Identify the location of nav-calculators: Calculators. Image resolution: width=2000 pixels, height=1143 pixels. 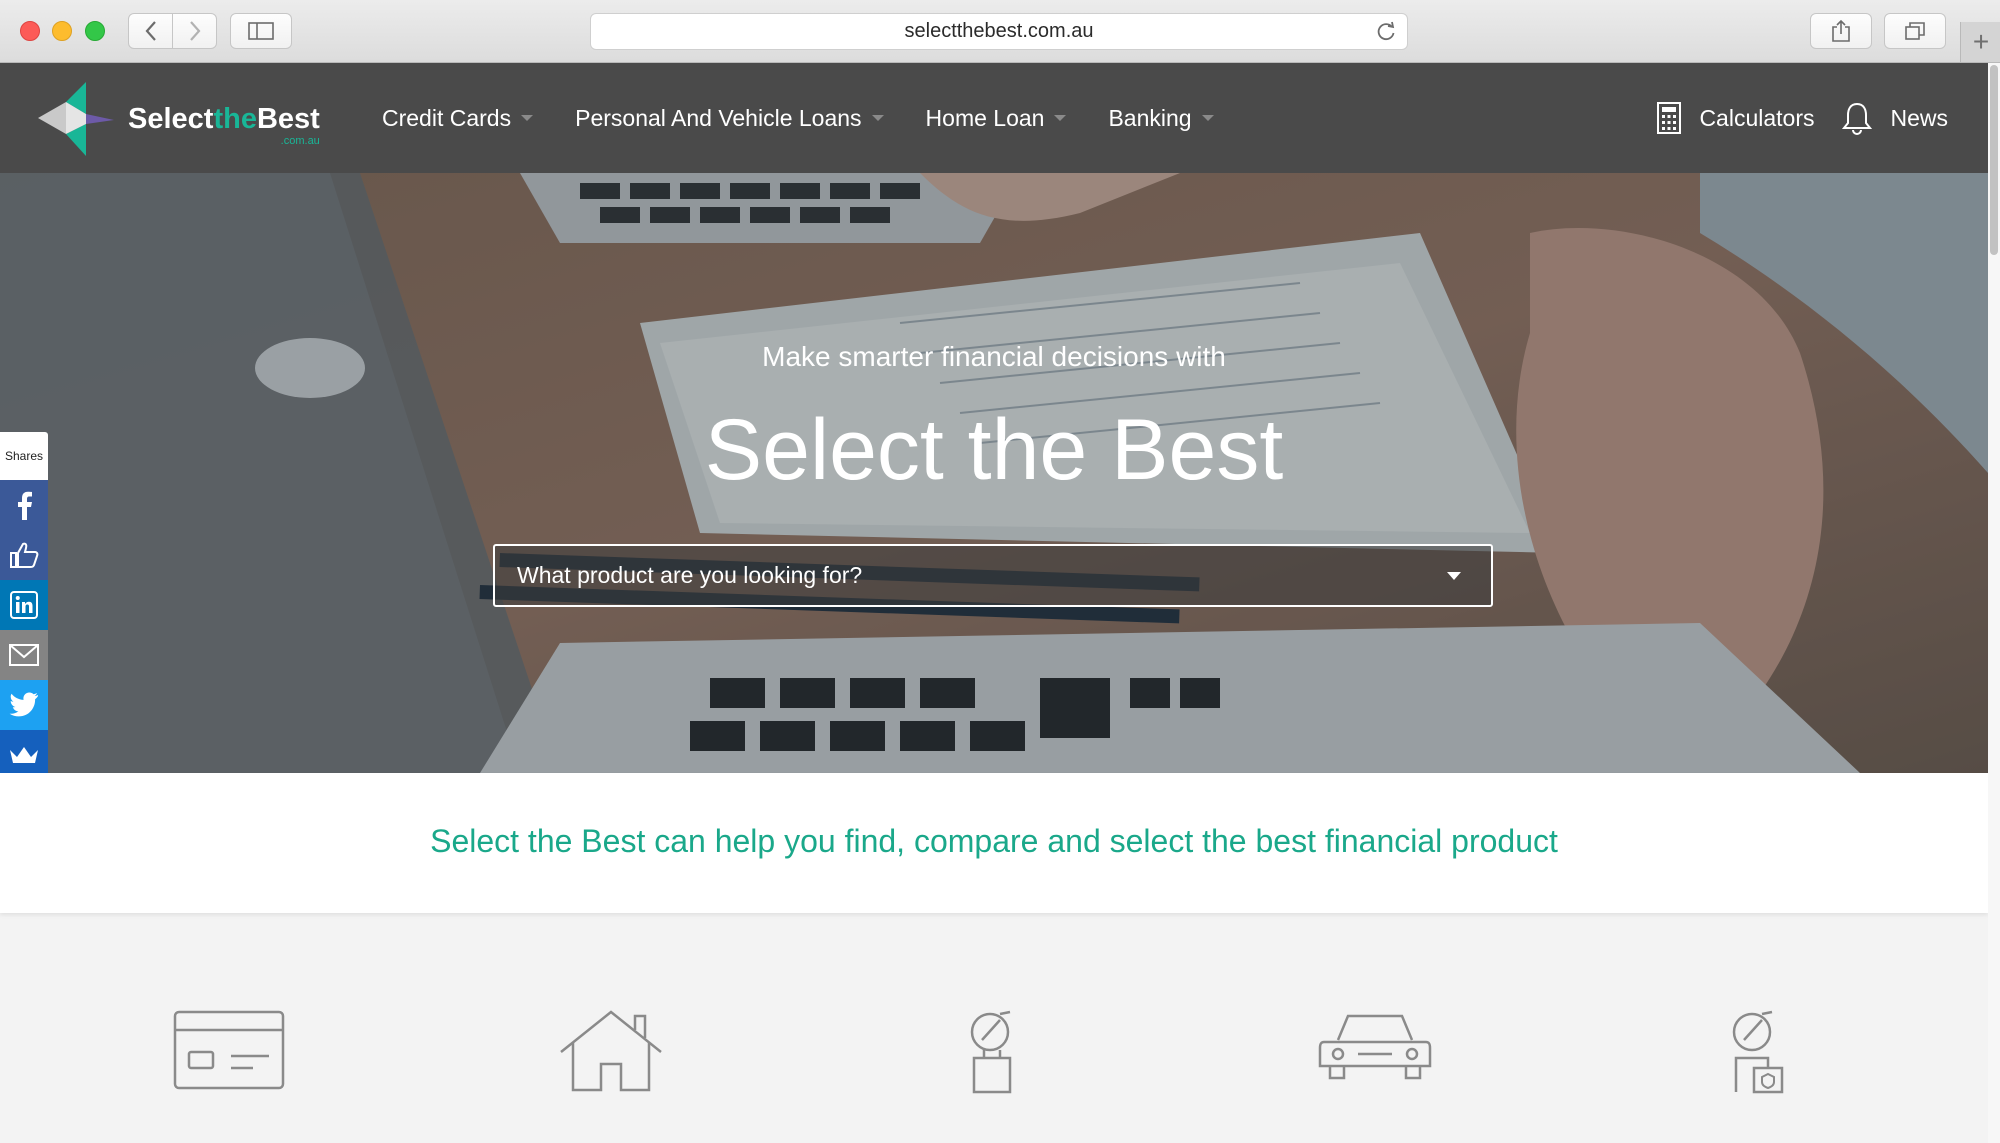
(1735, 118).